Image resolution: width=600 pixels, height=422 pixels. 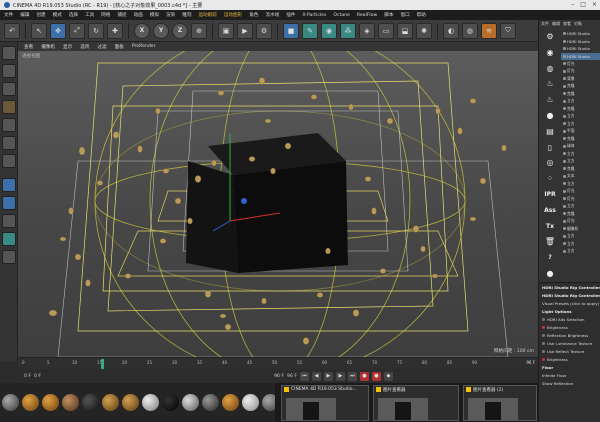 What do you see at coordinates (199, 30) in the screenshot?
I see `coord-icon: ⊕` at bounding box center [199, 30].